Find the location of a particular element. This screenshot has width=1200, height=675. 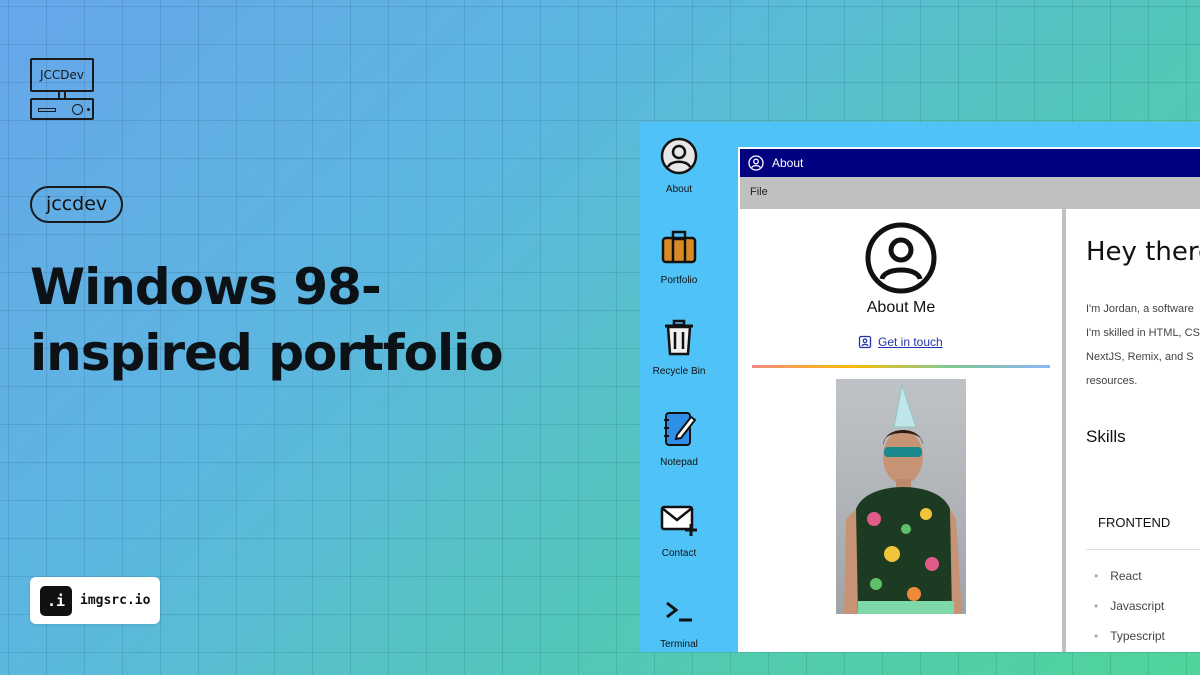

imgsrc-badge: .i imgsrc.io is located at coordinates (95, 600).